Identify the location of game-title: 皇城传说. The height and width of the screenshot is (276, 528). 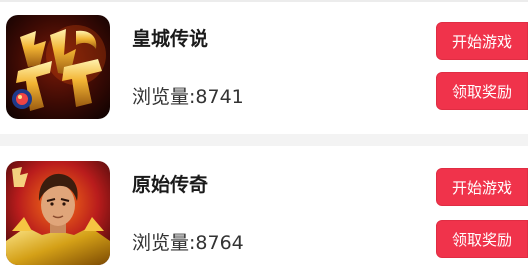
(170, 39).